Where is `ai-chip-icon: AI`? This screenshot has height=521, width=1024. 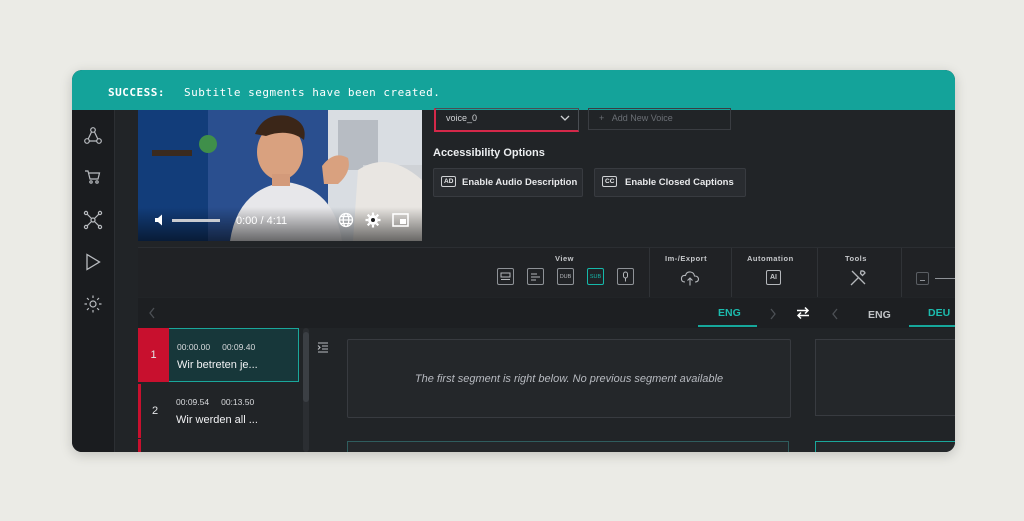 ai-chip-icon: AI is located at coordinates (773, 277).